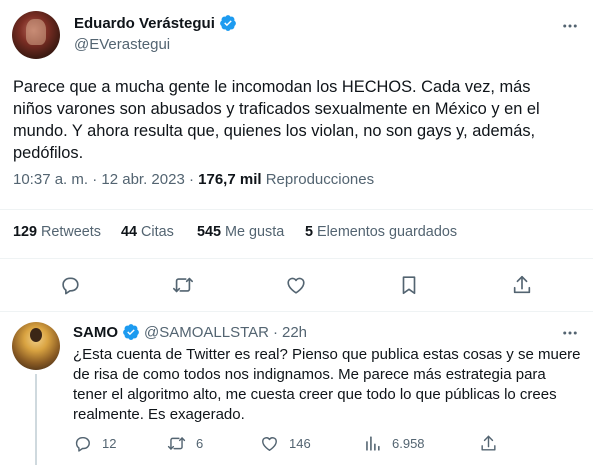 The height and width of the screenshot is (465, 593). What do you see at coordinates (157, 232) in the screenshot?
I see `quotes-label: Citas` at bounding box center [157, 232].